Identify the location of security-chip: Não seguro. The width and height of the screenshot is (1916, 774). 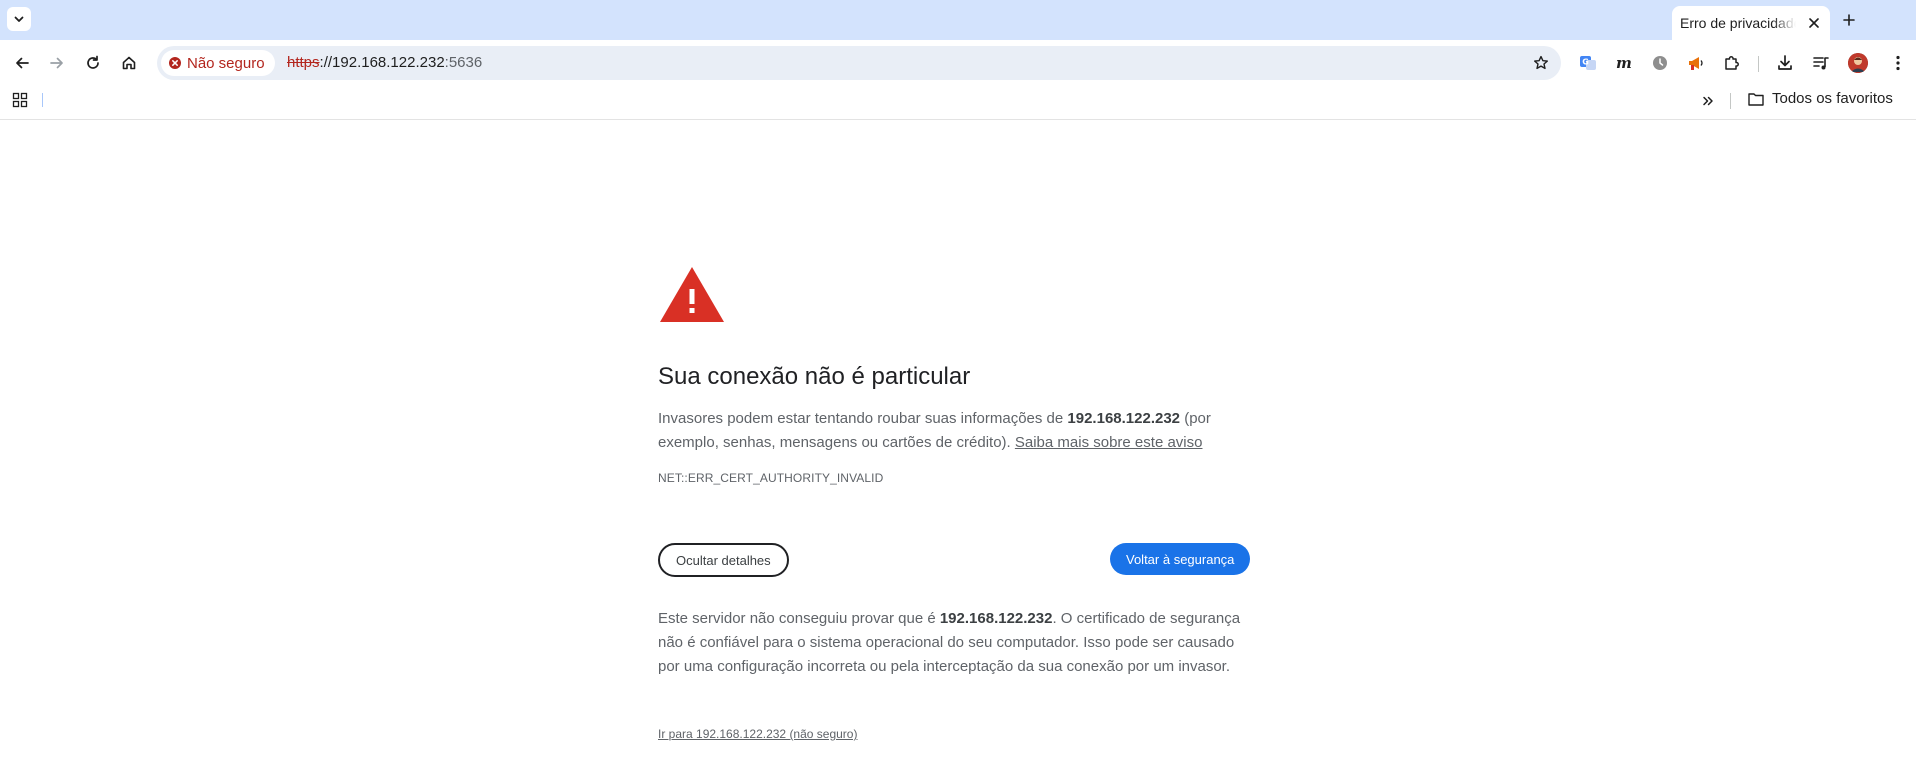
(218, 63).